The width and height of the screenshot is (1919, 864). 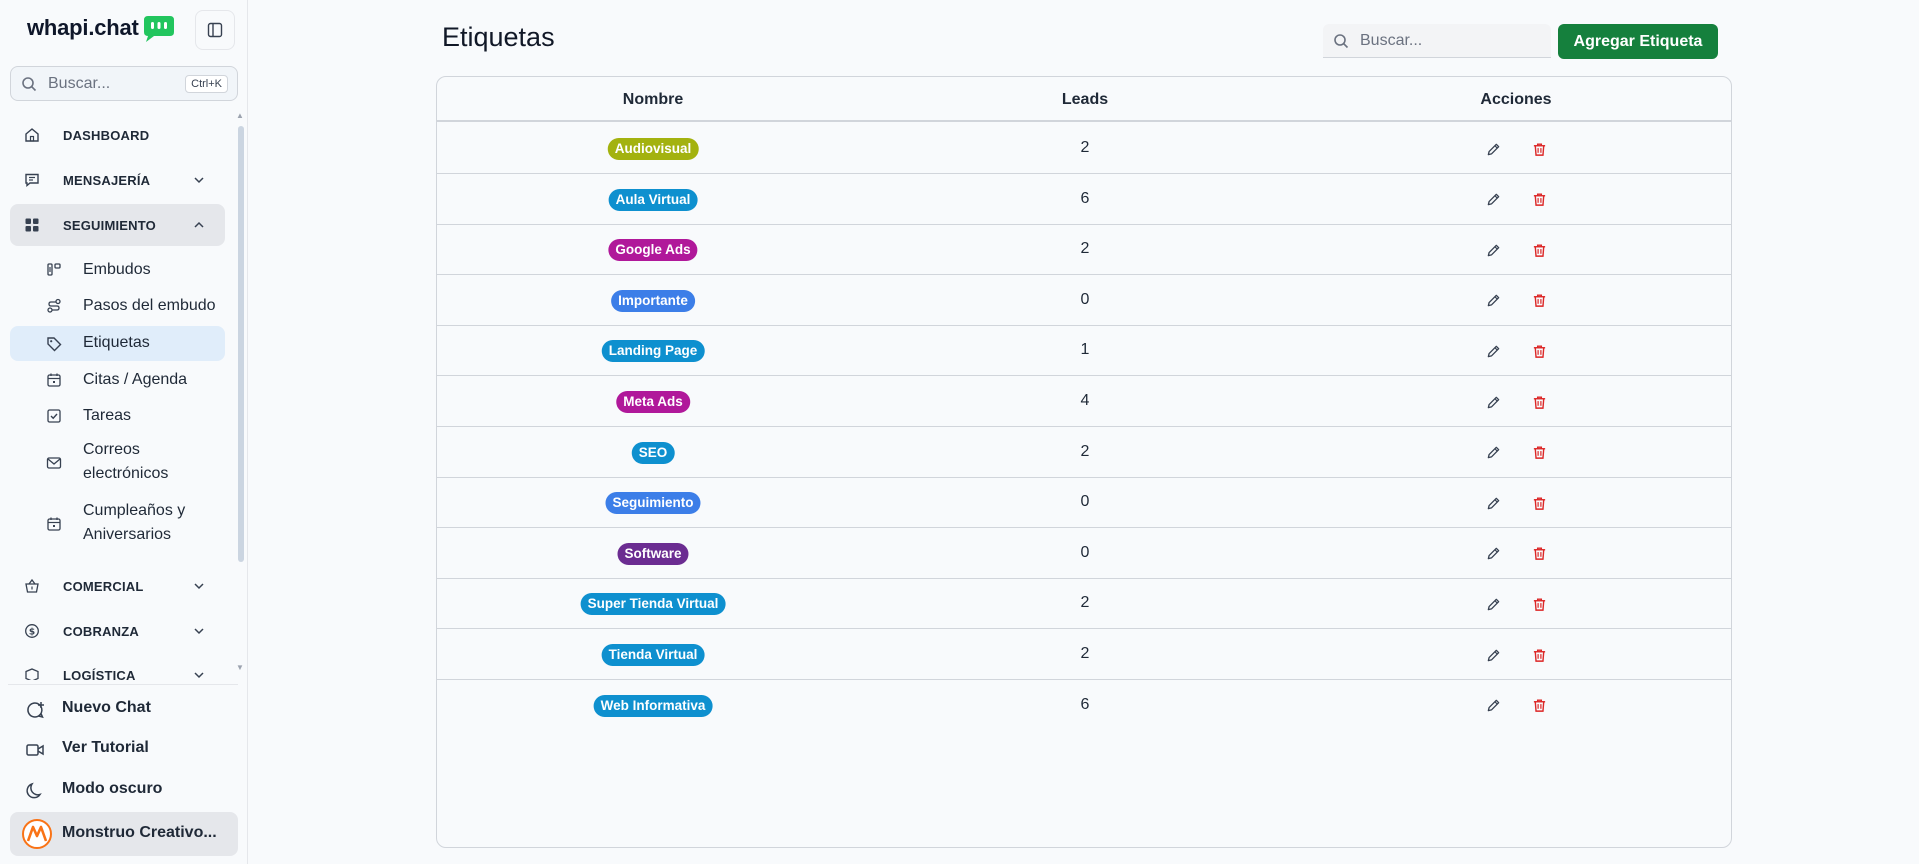 What do you see at coordinates (653, 100) in the screenshot?
I see `column-header-nombre: Nombre` at bounding box center [653, 100].